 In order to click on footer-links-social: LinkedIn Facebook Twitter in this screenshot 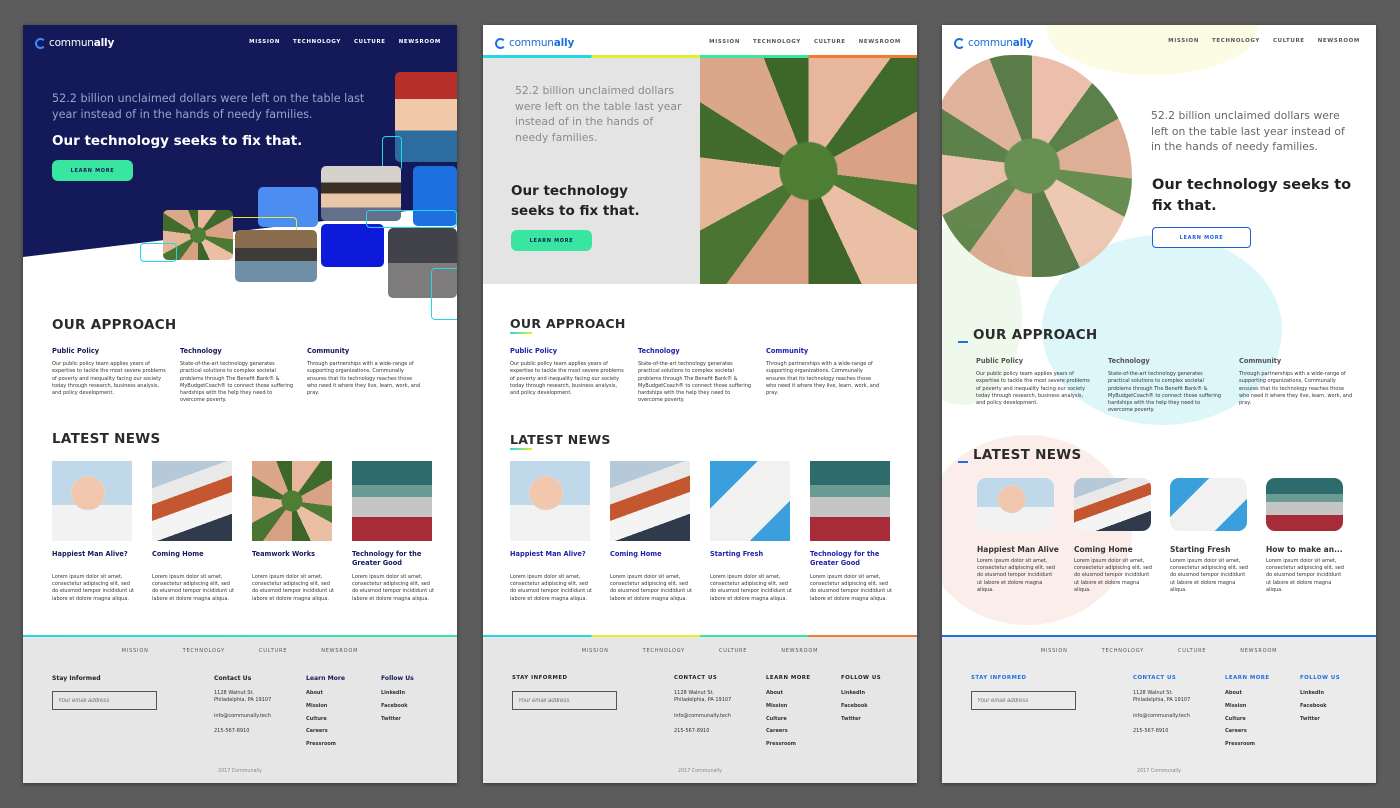, I will do `click(394, 706)`.